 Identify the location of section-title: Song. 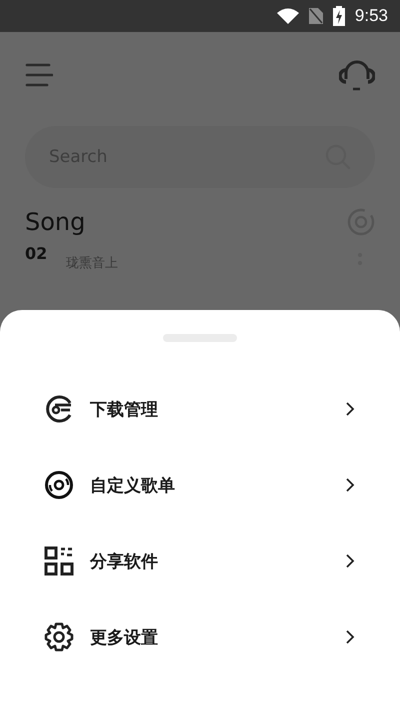
(55, 222).